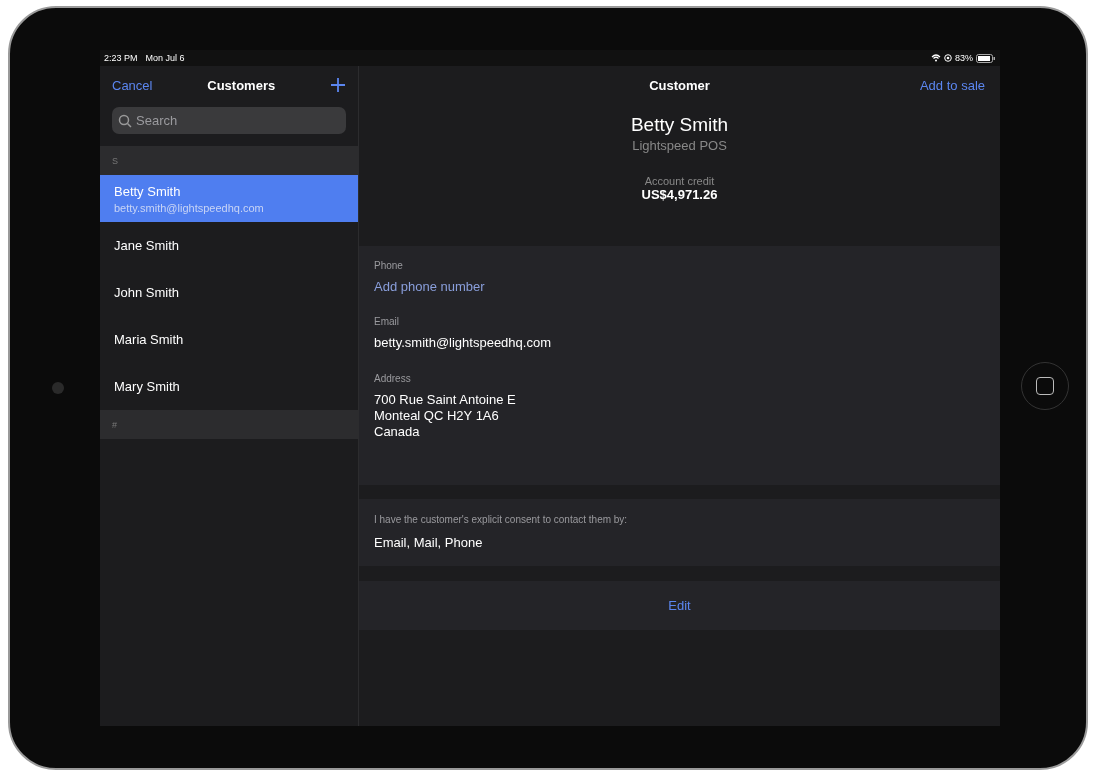 The image size is (1100, 784). I want to click on section-header: S, so click(229, 160).